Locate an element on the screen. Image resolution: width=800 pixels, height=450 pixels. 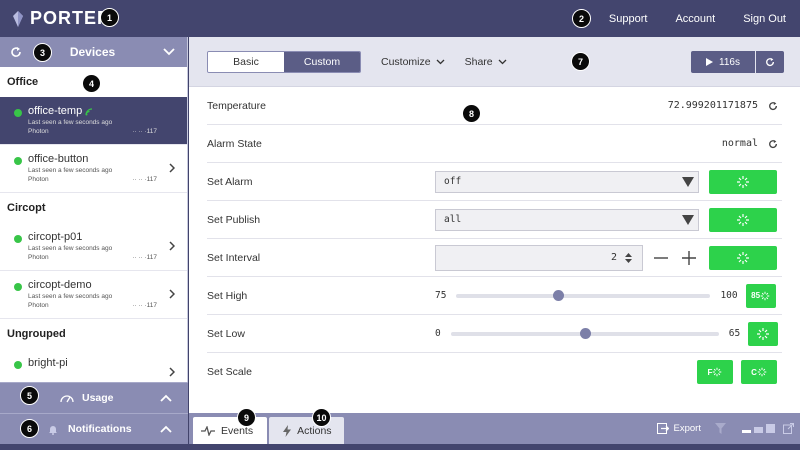
minus-icon is located at coordinates (661, 257).